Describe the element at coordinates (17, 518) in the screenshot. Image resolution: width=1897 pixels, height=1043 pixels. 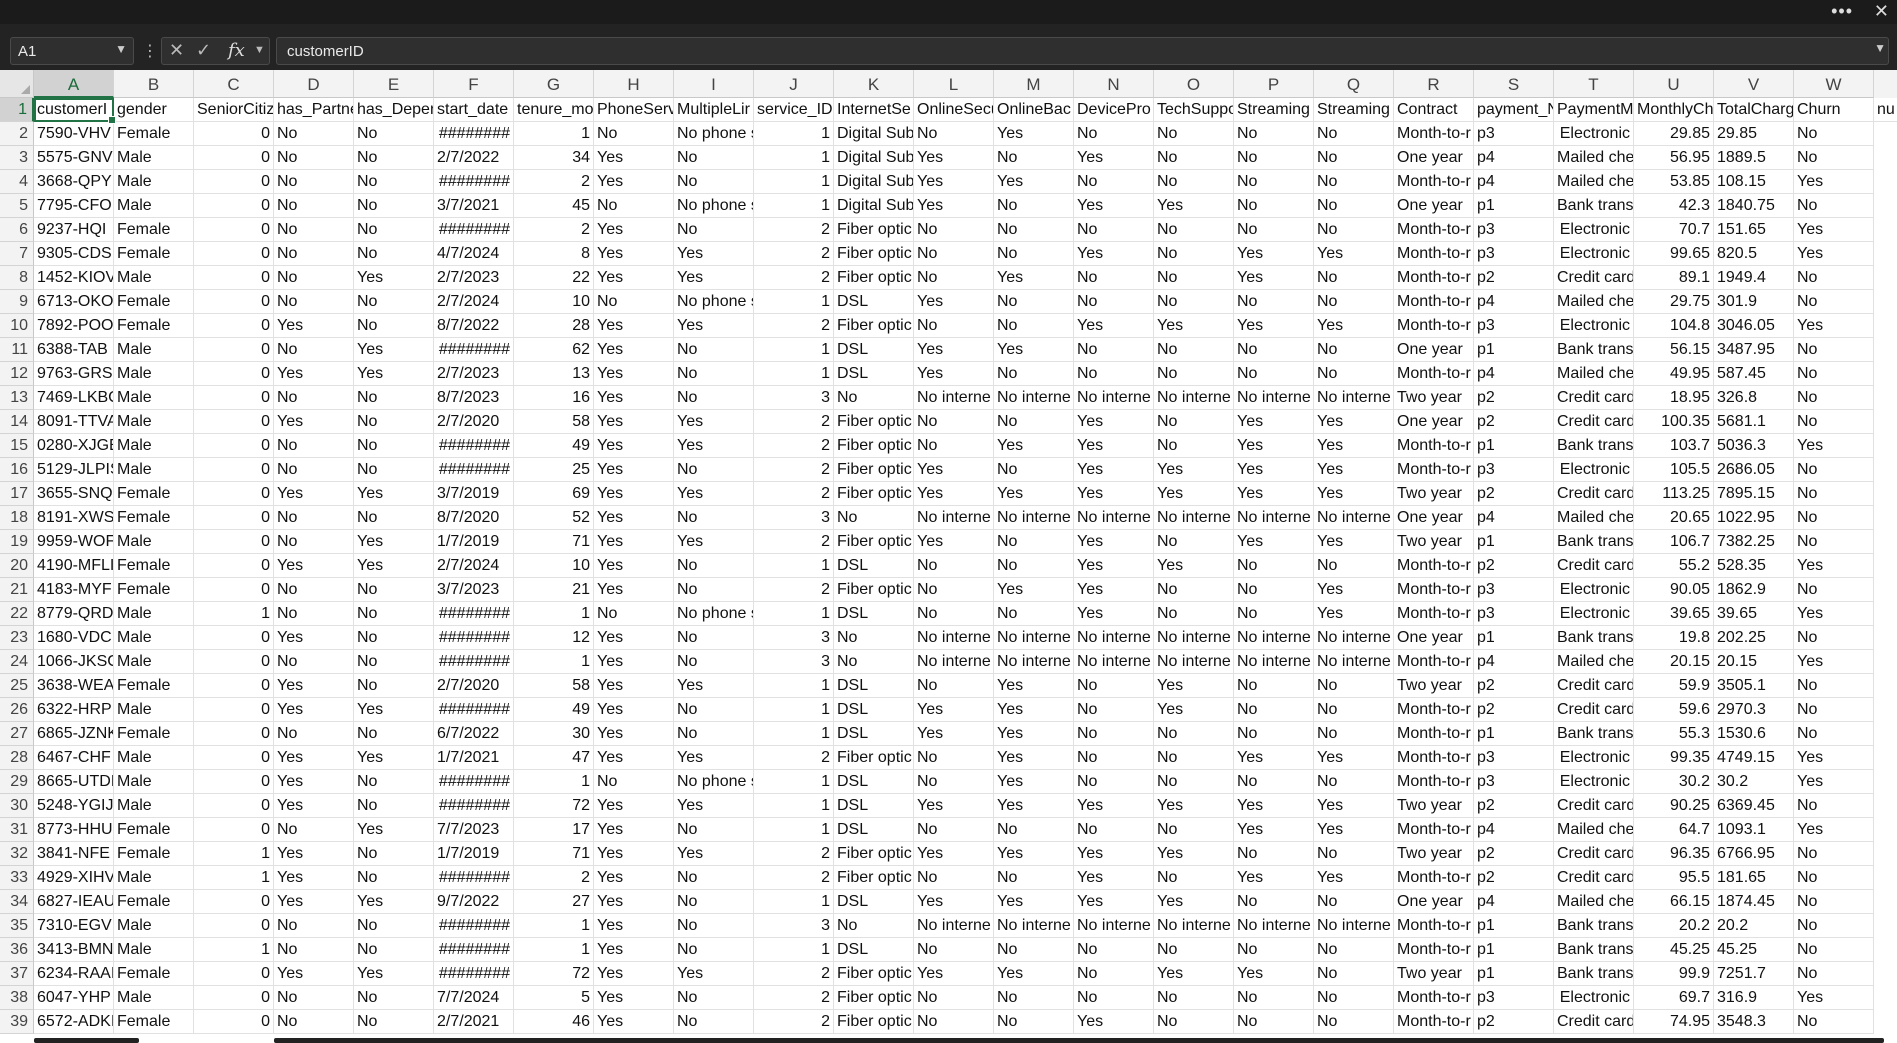
I see `row-header: 18` at that location.